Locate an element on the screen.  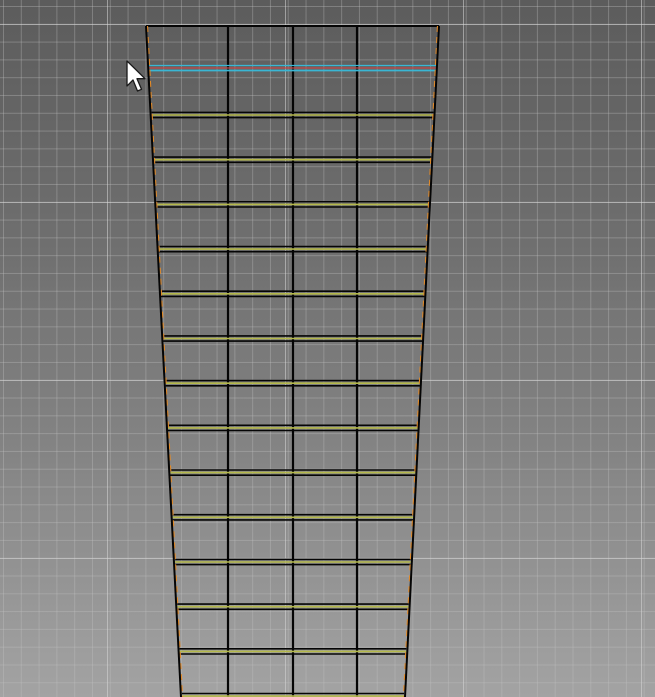
mesh-right-edge is located at coordinates (422, 361).